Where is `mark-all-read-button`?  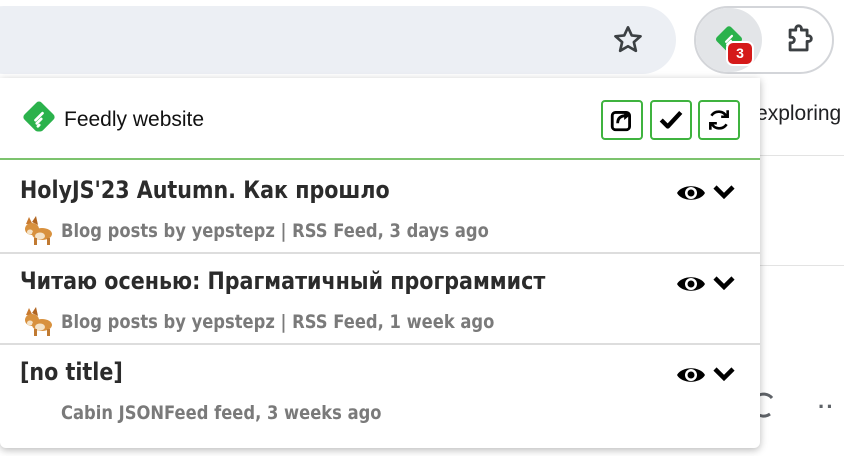
mark-all-read-button is located at coordinates (671, 120).